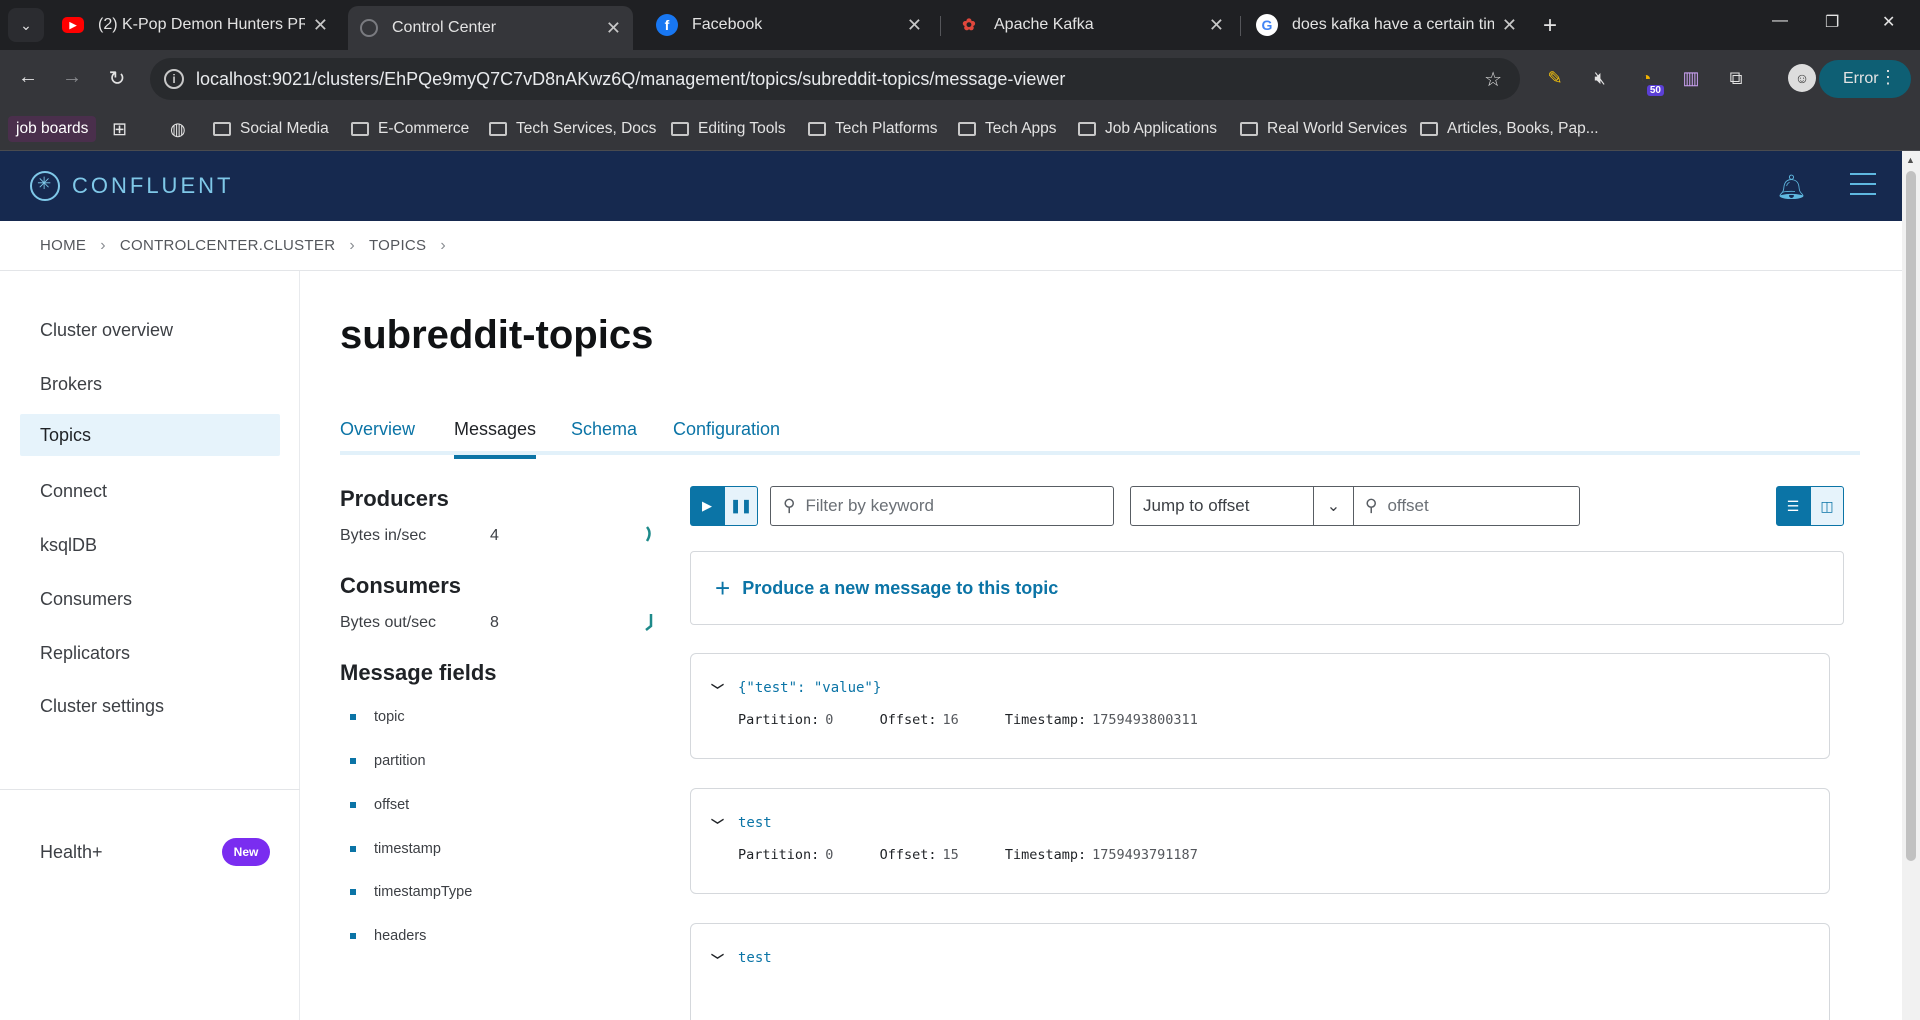  I want to click on breadcrumb: HOME › CONTROLCENTER.CLUSTER › TOPICS ›, so click(951, 246).